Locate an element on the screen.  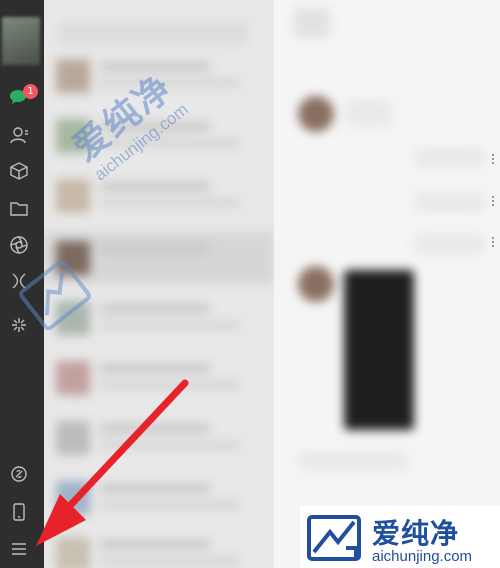
unread-badge: 1 is located at coordinates (30, 91).